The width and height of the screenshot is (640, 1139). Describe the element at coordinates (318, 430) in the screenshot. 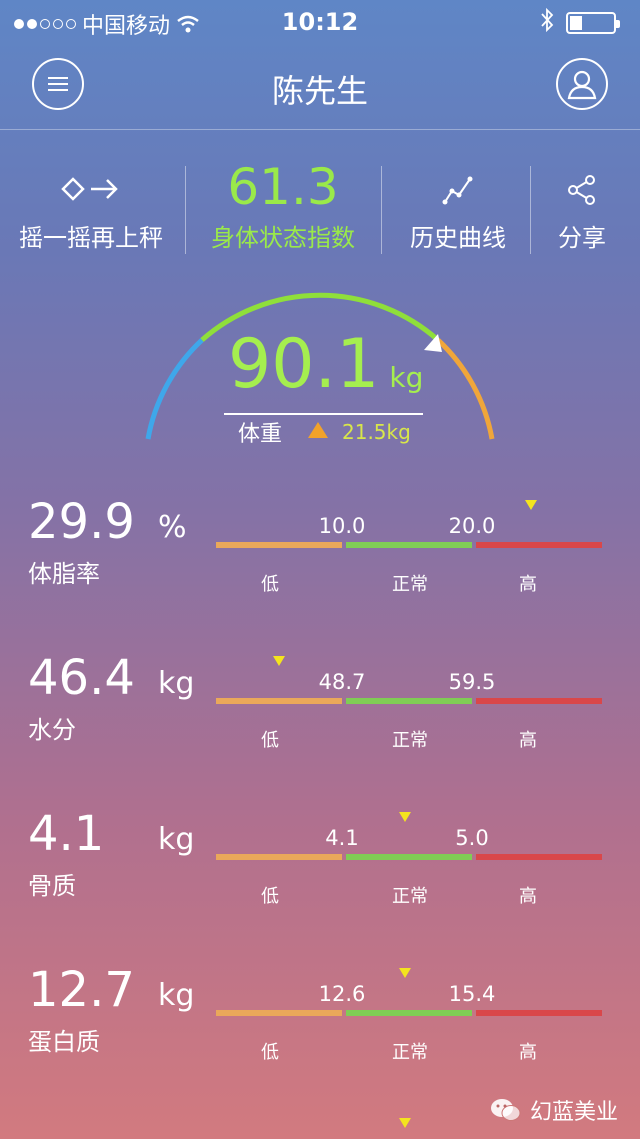

I see `weight-change-up-icon` at that location.